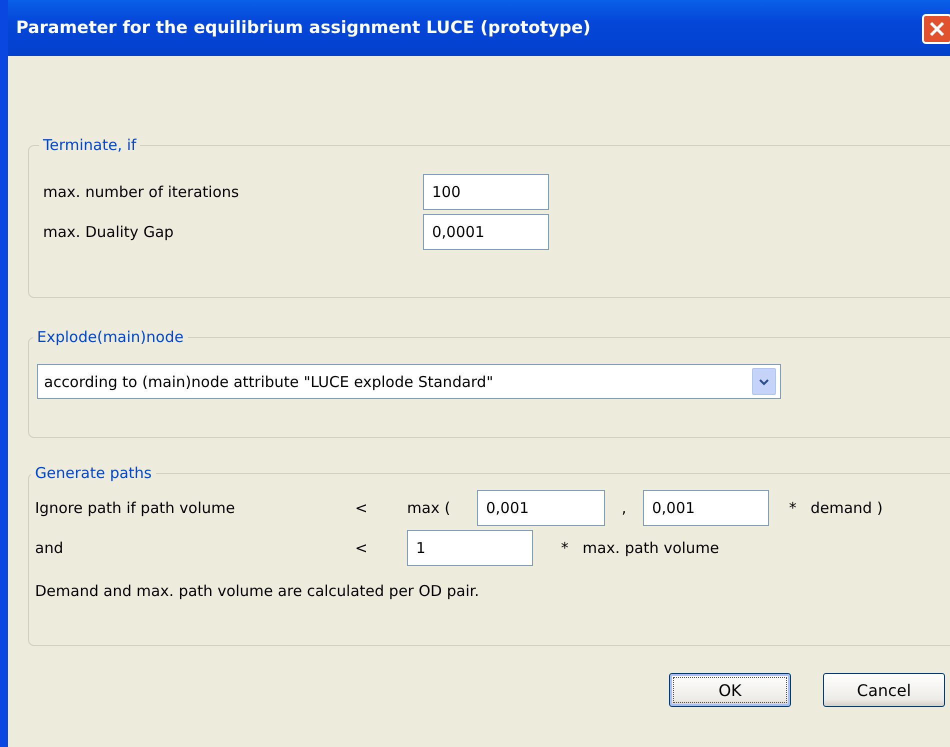  I want to click on window-title: Parameter for the equilibrium assignment LUCE (prototype), so click(303, 28).